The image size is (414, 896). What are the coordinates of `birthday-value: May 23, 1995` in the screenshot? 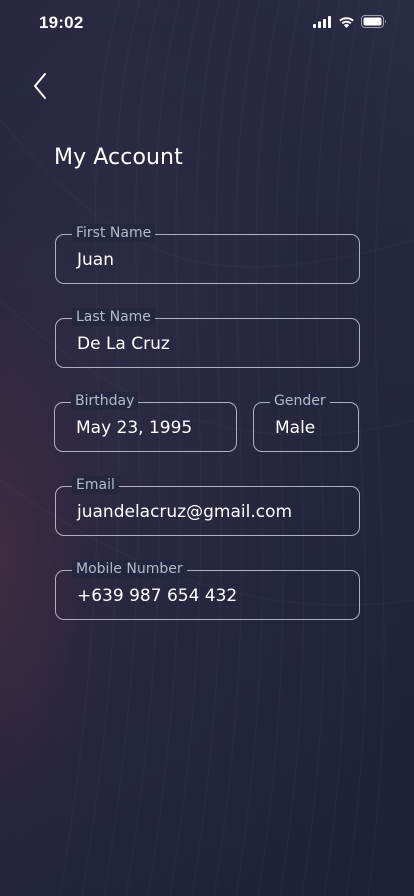 It's located at (134, 428).